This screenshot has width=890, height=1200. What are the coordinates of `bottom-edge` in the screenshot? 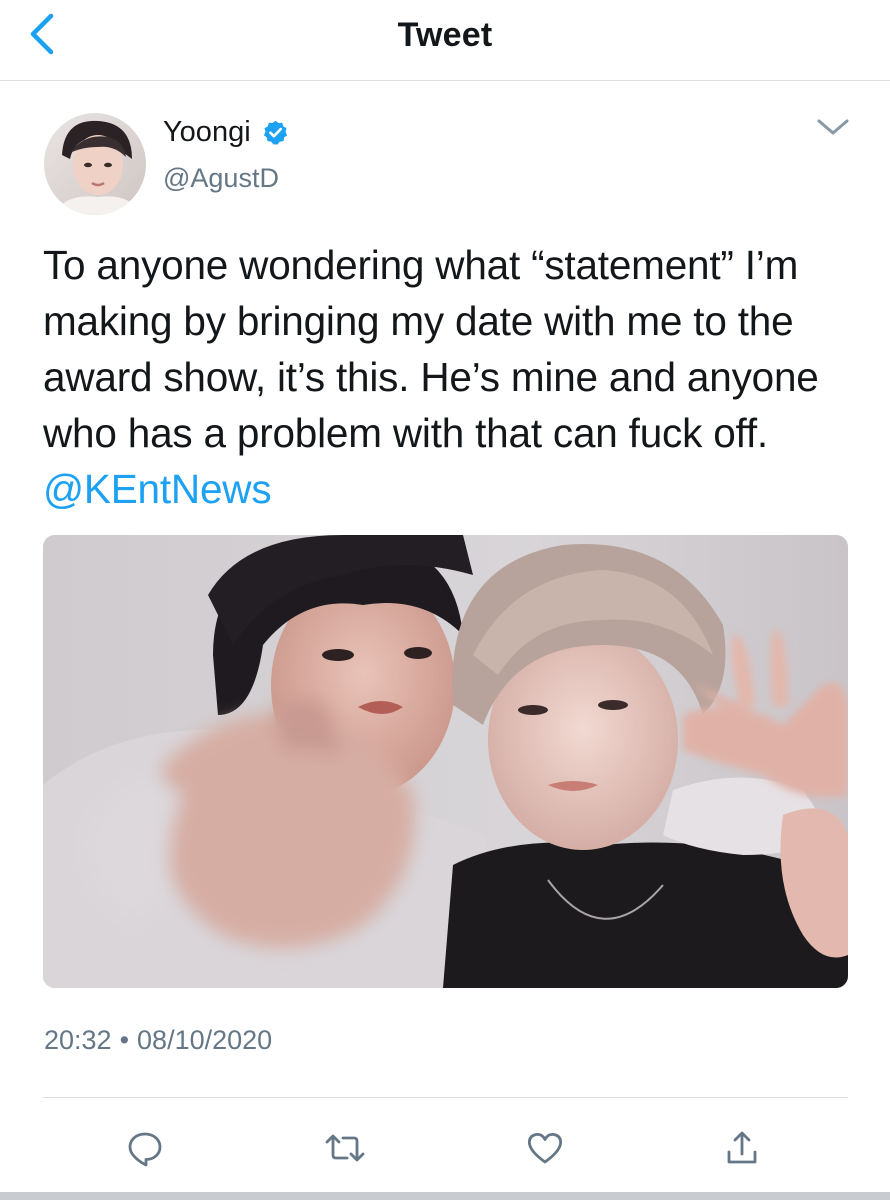 It's located at (445, 1196).